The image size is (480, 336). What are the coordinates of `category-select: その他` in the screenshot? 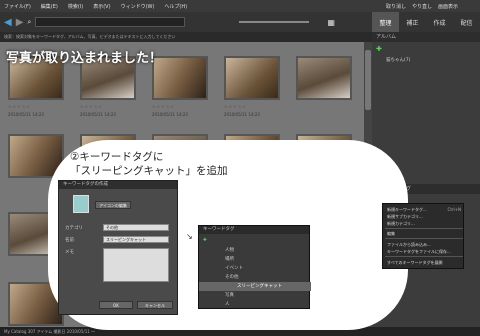 It's located at (136, 227).